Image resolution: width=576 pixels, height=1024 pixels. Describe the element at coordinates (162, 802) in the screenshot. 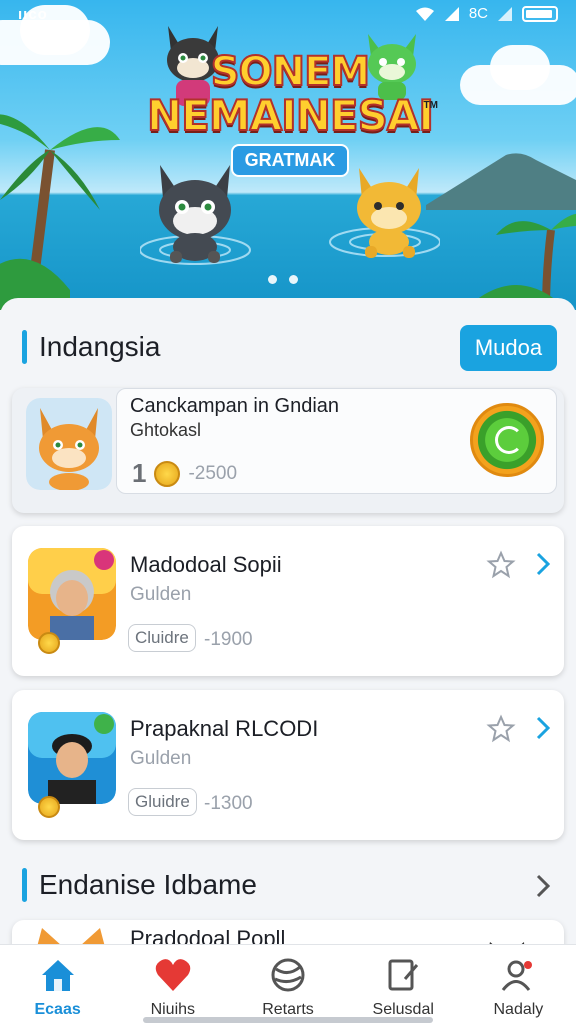

I see `item-tag: Gluidre` at that location.